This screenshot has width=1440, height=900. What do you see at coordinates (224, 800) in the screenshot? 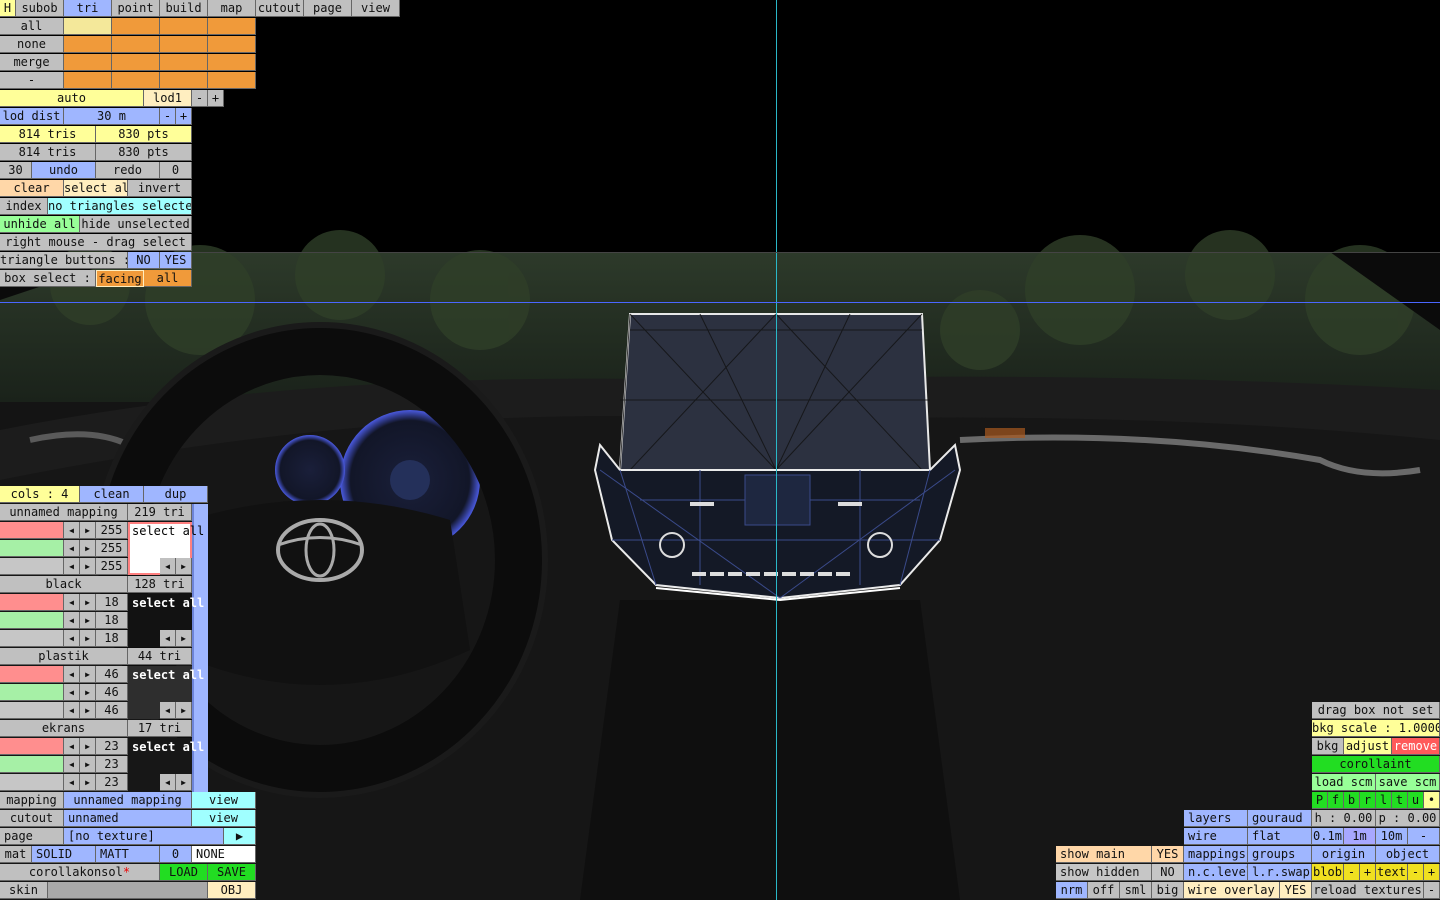
I see `mapping-view-button: view` at bounding box center [224, 800].